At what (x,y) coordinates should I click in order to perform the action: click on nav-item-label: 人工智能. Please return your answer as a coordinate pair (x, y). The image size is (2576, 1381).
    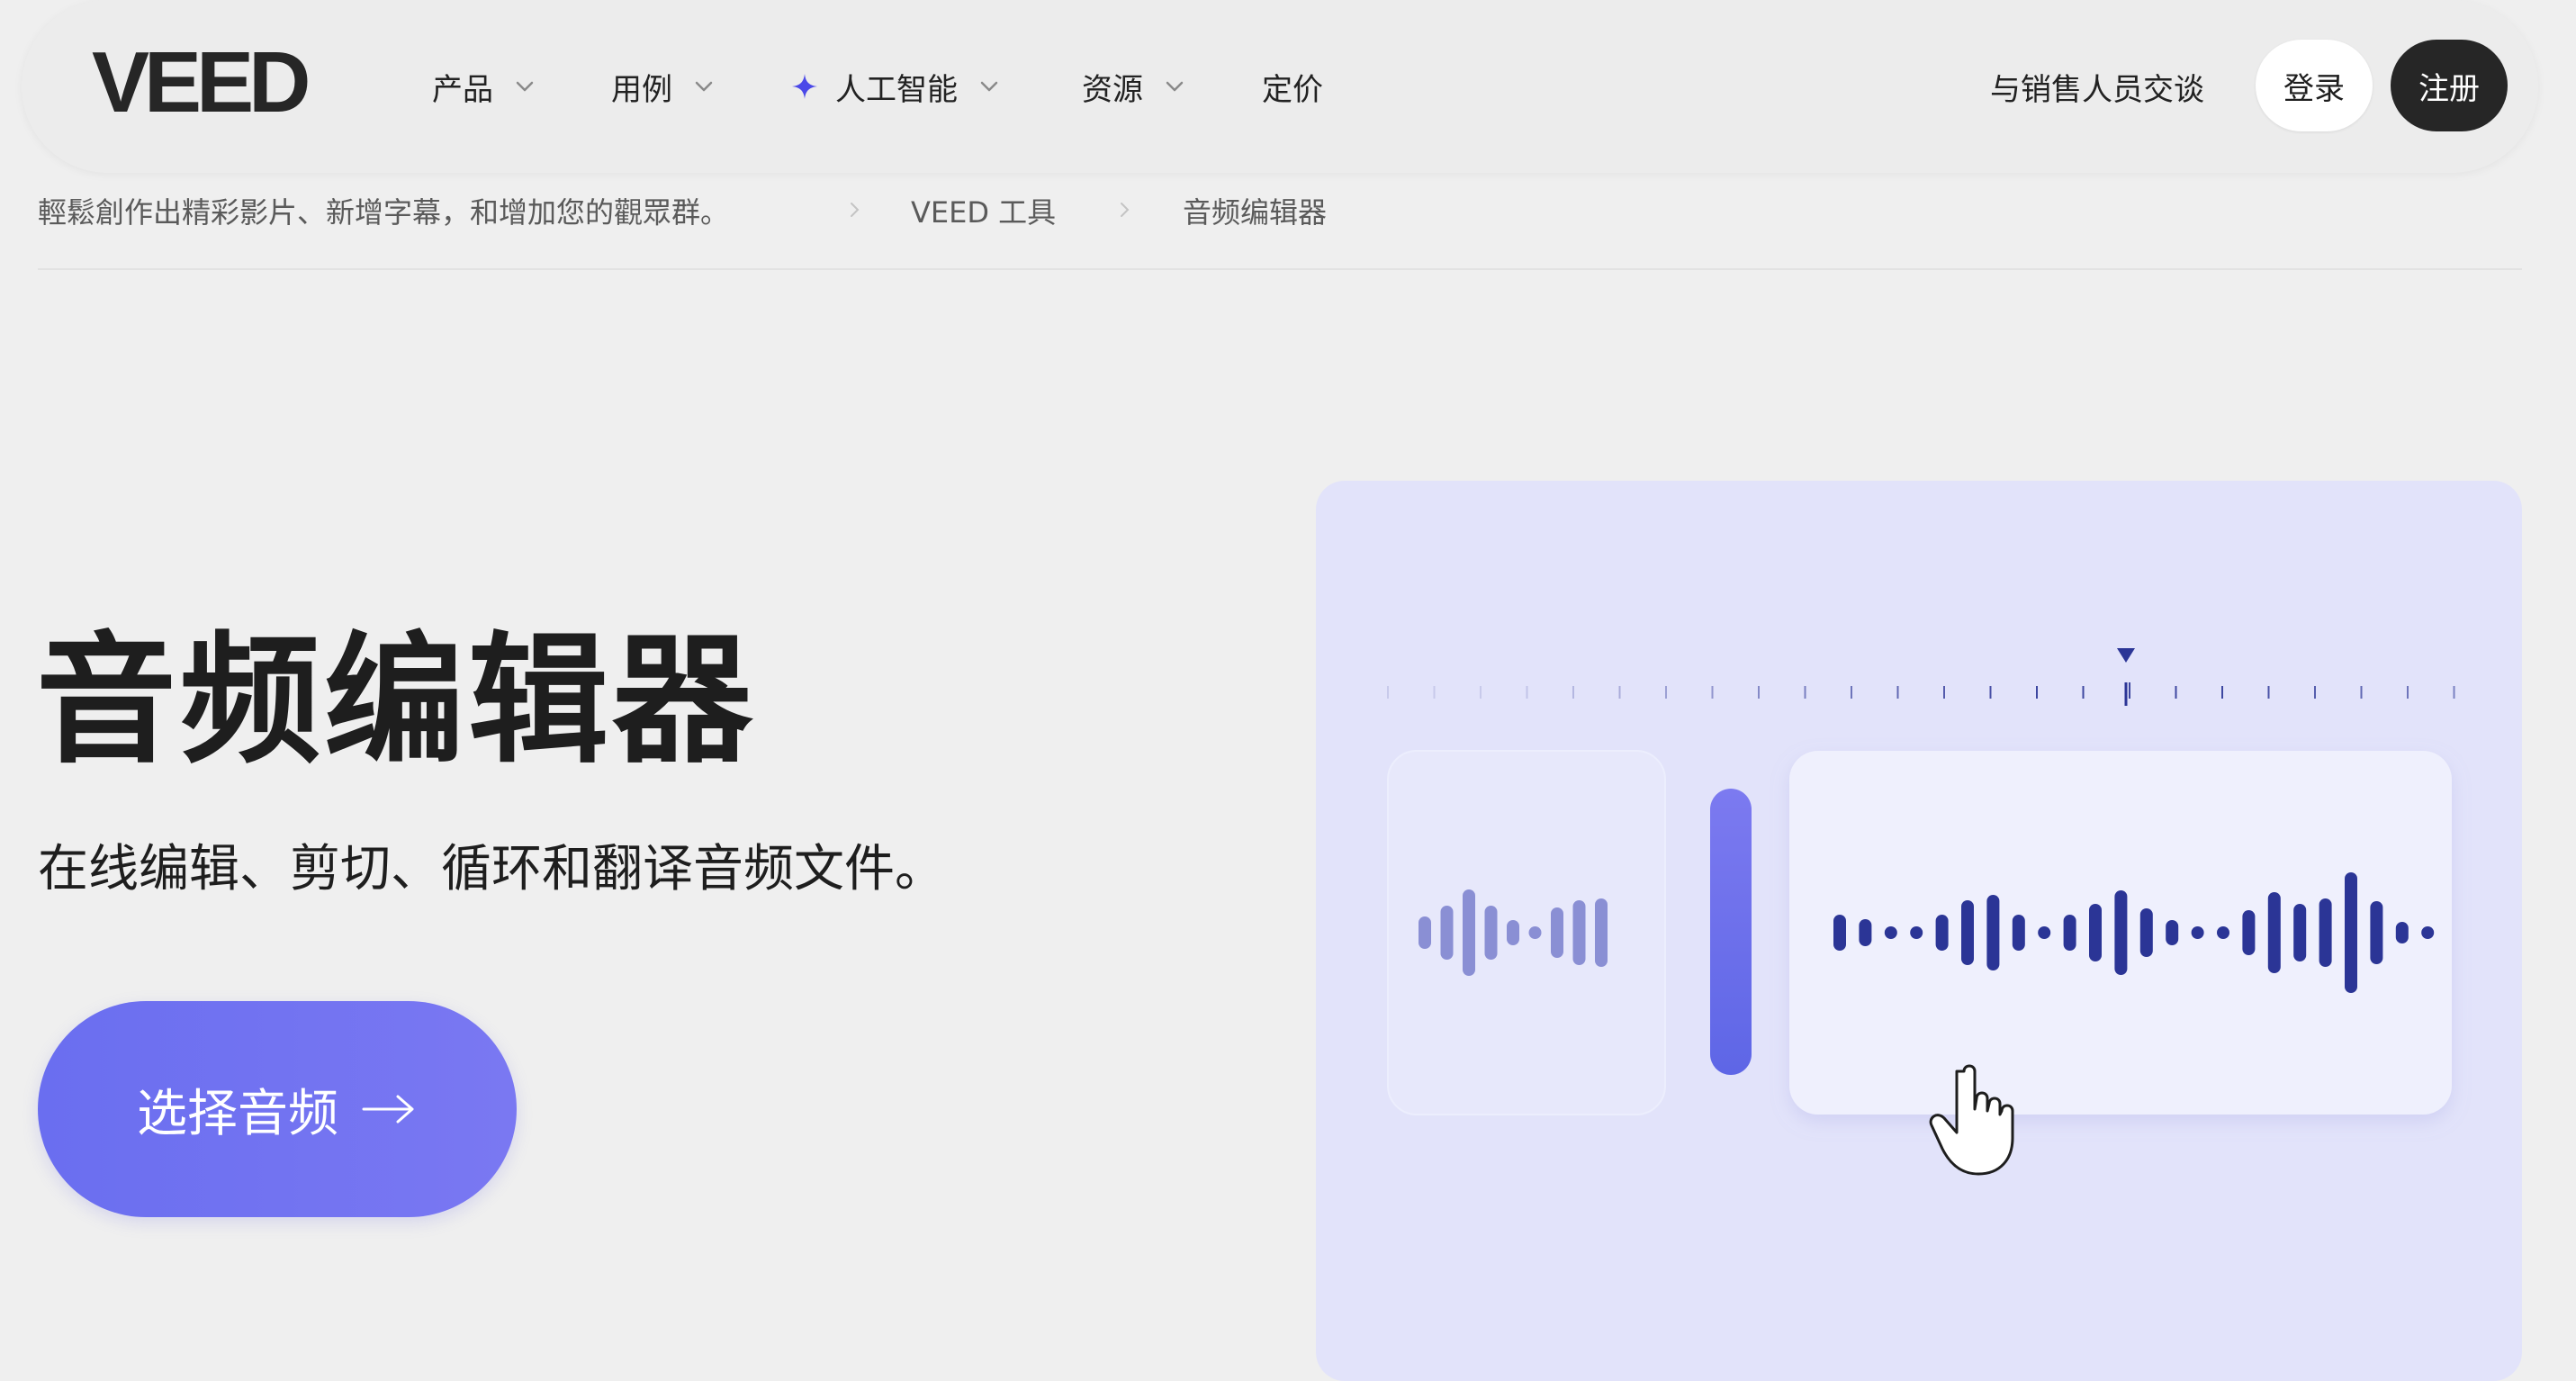
    Looking at the image, I should click on (896, 89).